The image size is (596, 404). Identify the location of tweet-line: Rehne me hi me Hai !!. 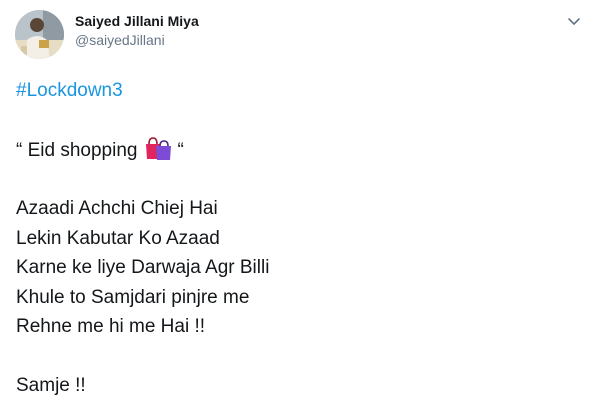
(111, 326).